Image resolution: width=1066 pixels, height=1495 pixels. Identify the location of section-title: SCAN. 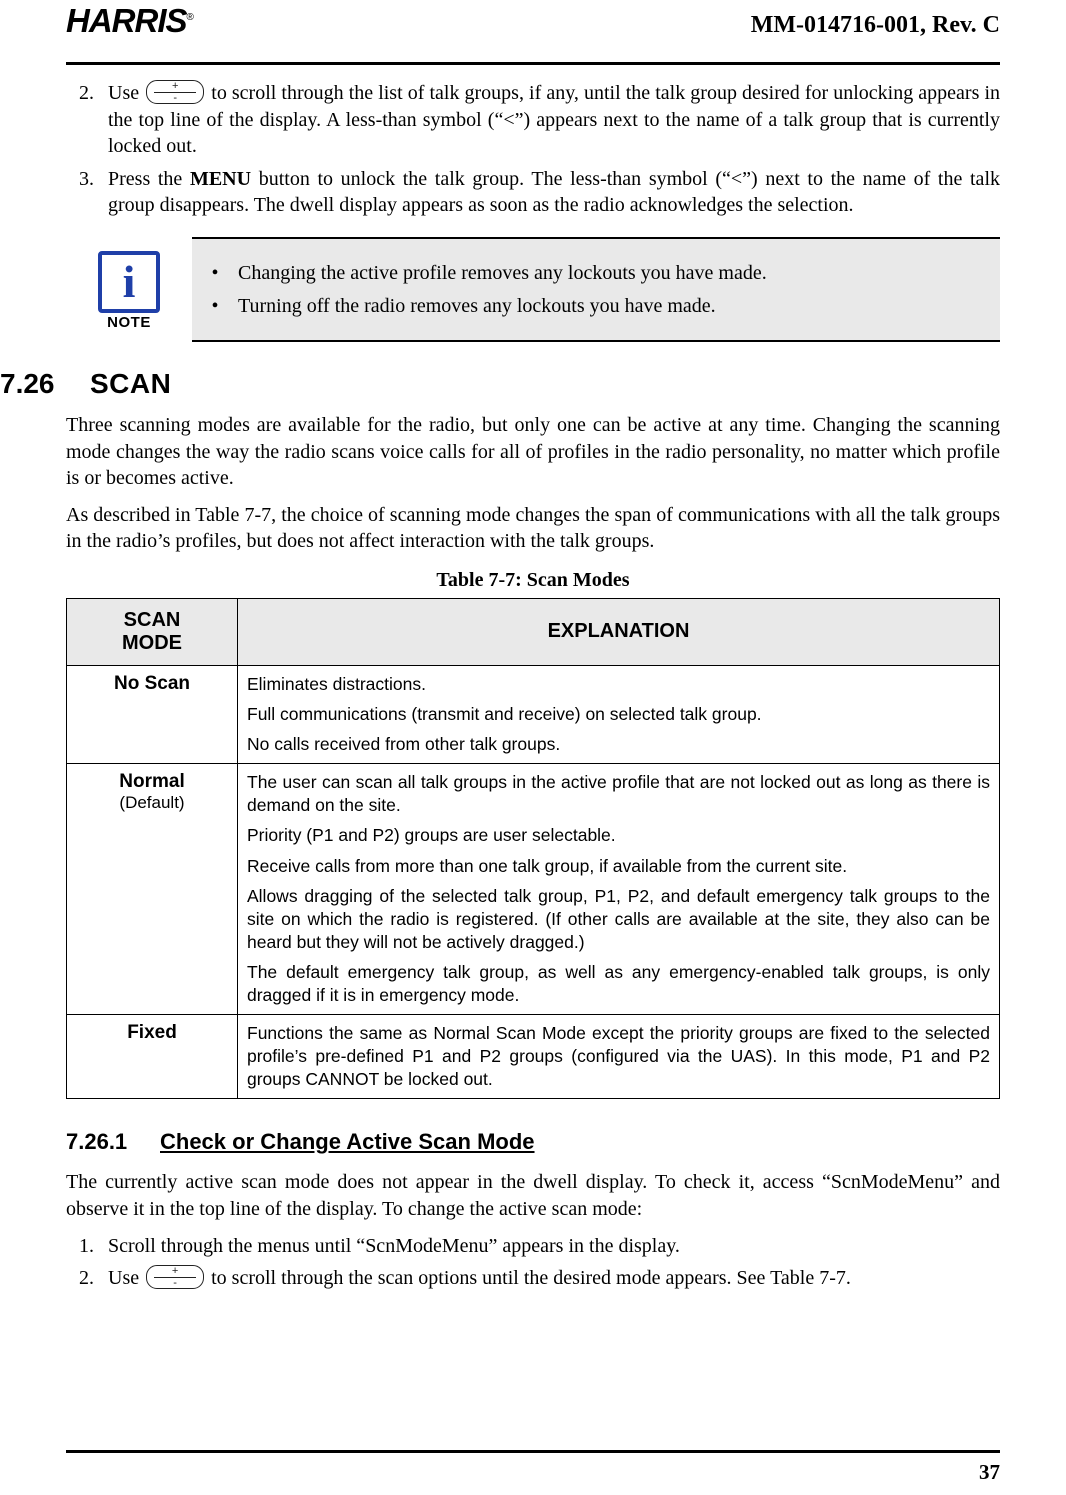
(131, 383).